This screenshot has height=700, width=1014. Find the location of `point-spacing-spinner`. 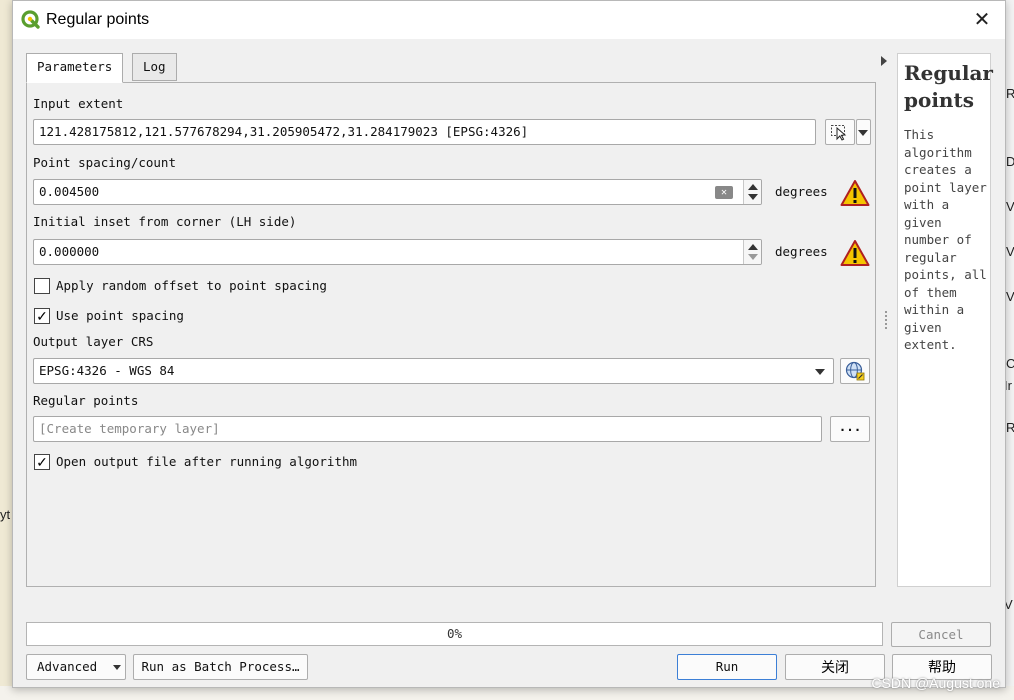

point-spacing-spinner is located at coordinates (752, 192).